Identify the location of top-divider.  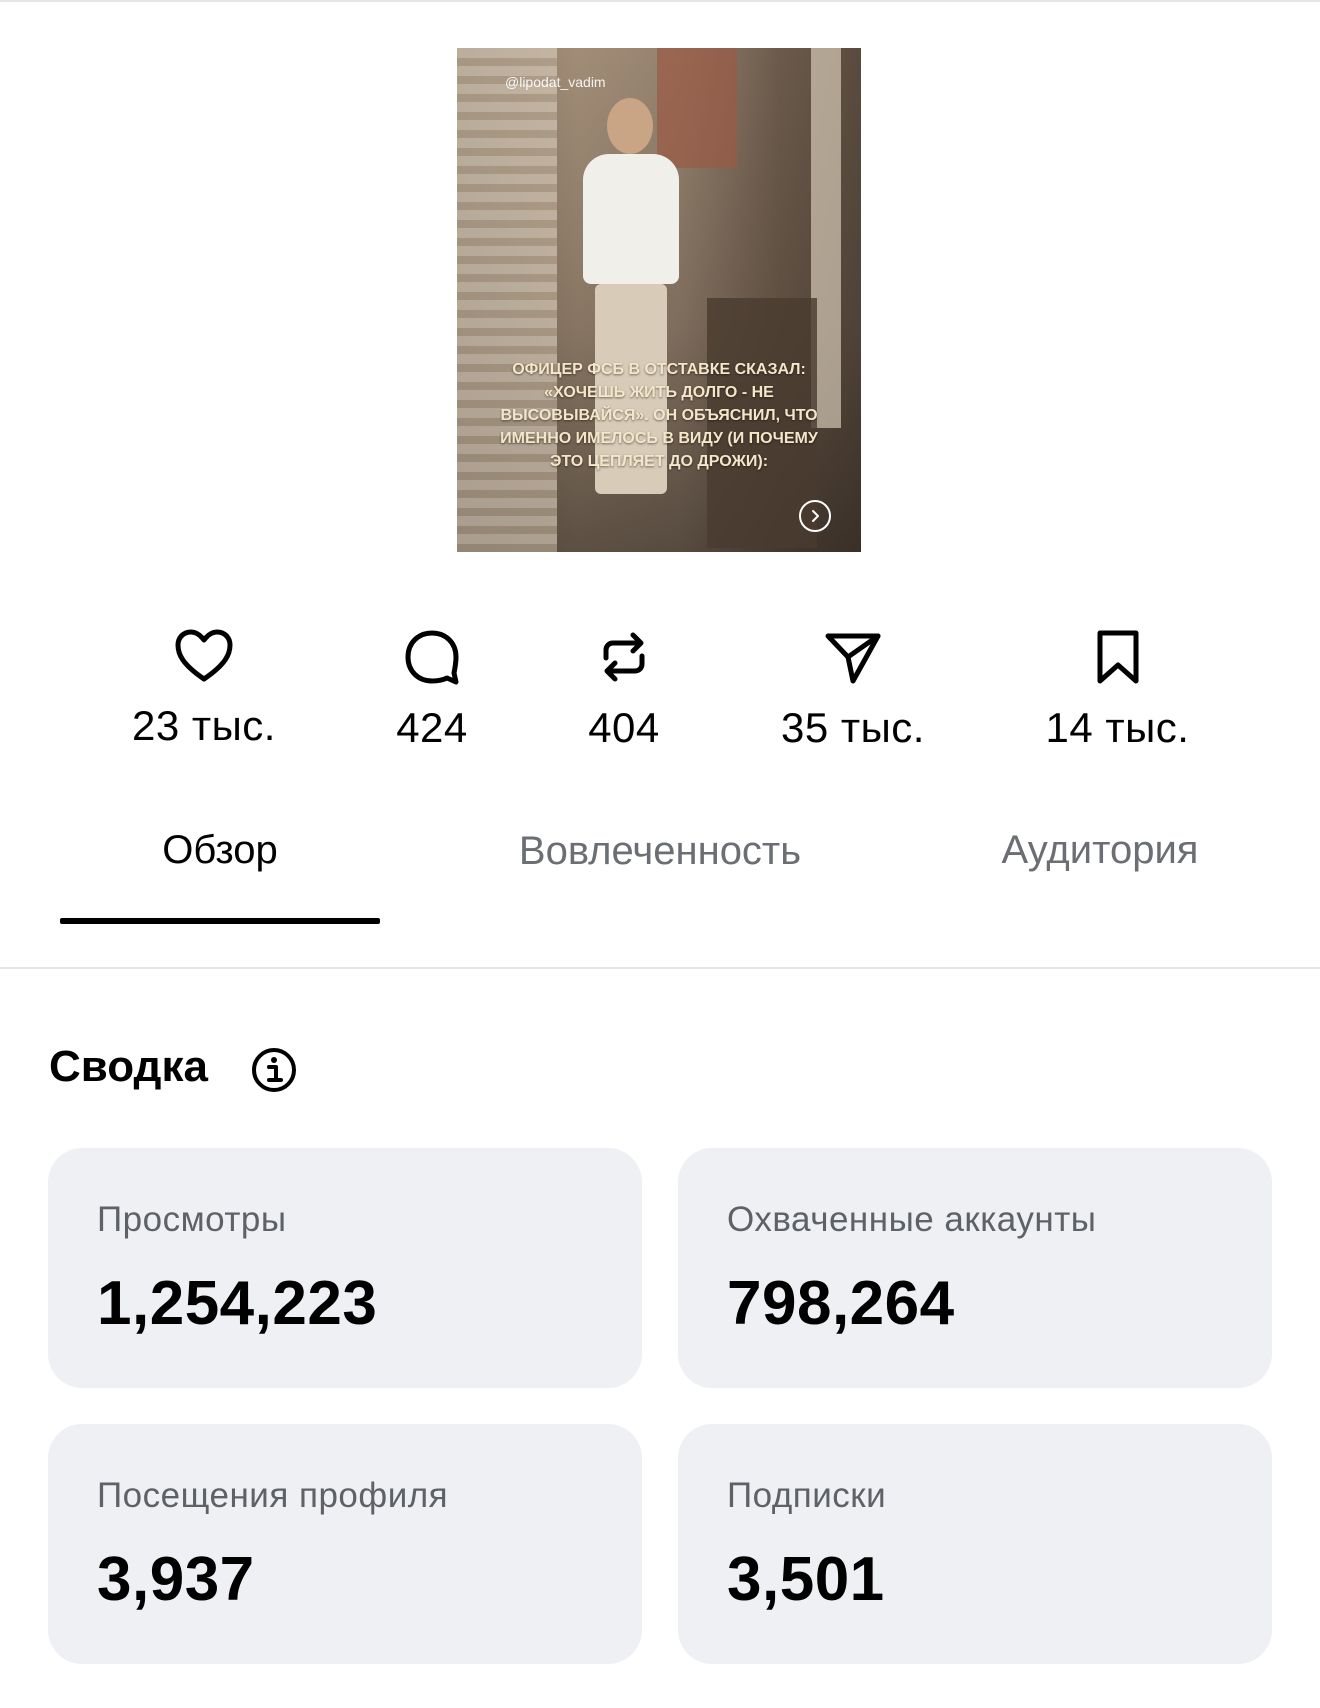
(660, 1).